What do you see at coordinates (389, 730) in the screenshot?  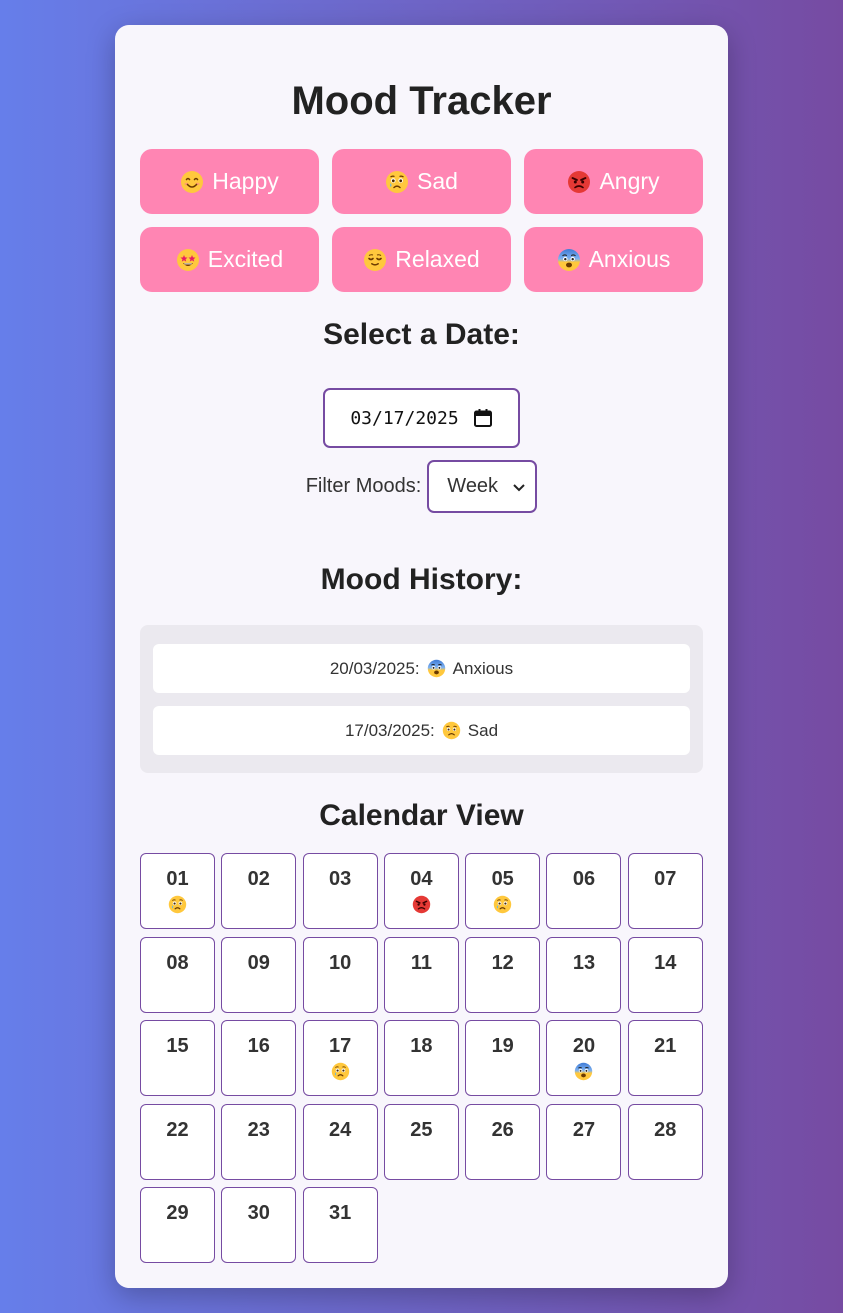 I see `history-date: 17/03/2025:` at bounding box center [389, 730].